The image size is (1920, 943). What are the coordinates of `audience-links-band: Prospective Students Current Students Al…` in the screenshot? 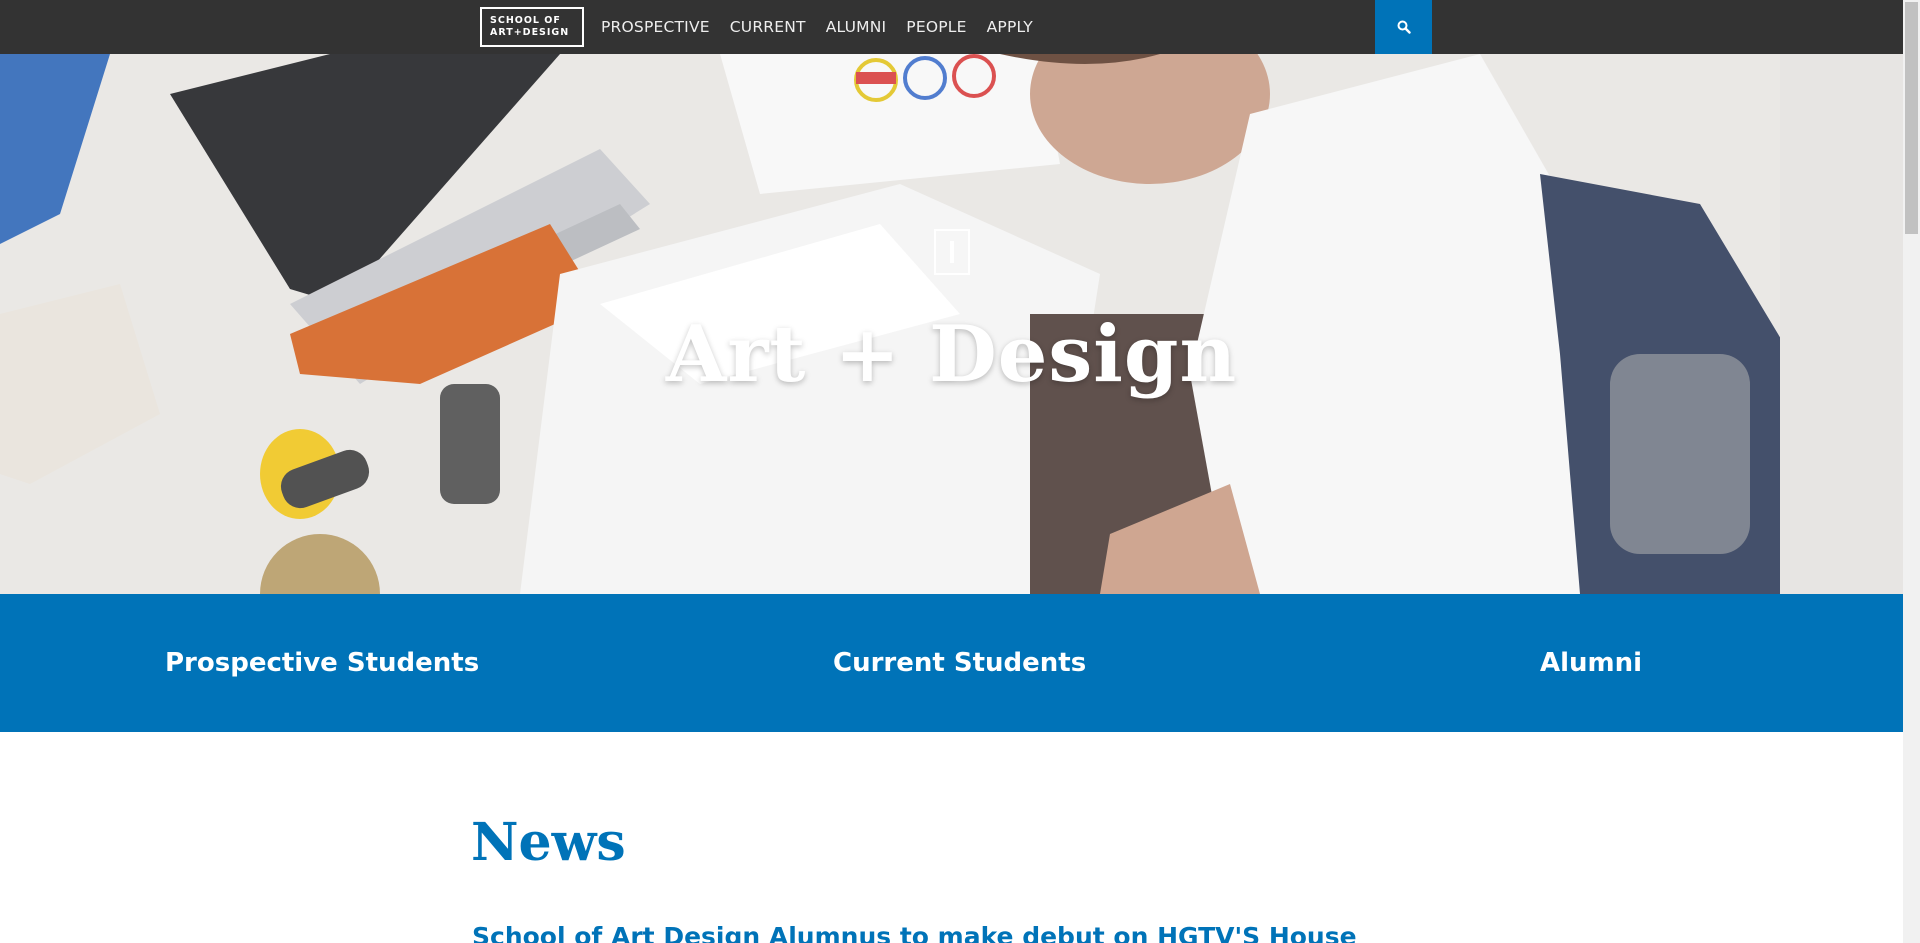 It's located at (951, 663).